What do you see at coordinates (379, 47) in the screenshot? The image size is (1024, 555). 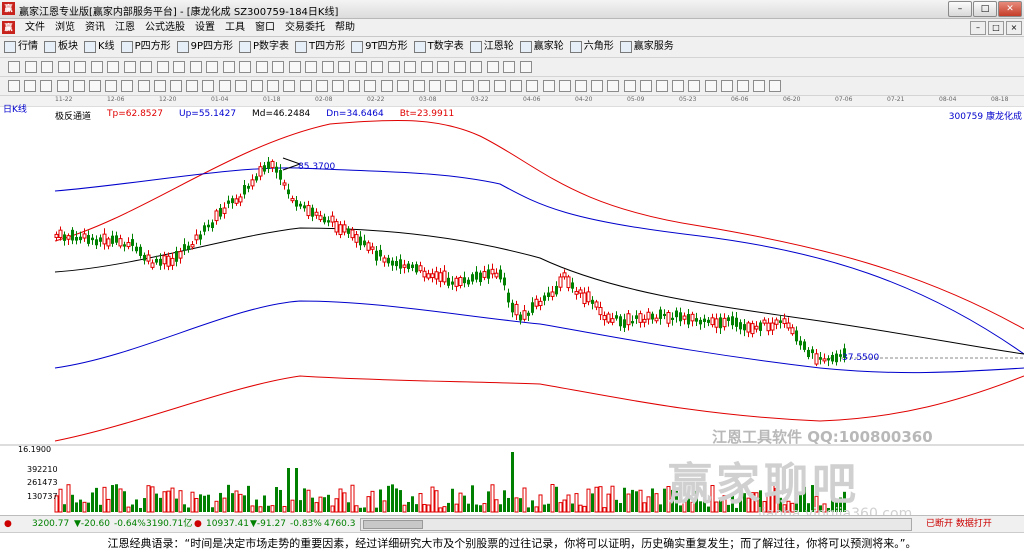 I see `toolbar-9t-square-button: 9T四方形` at bounding box center [379, 47].